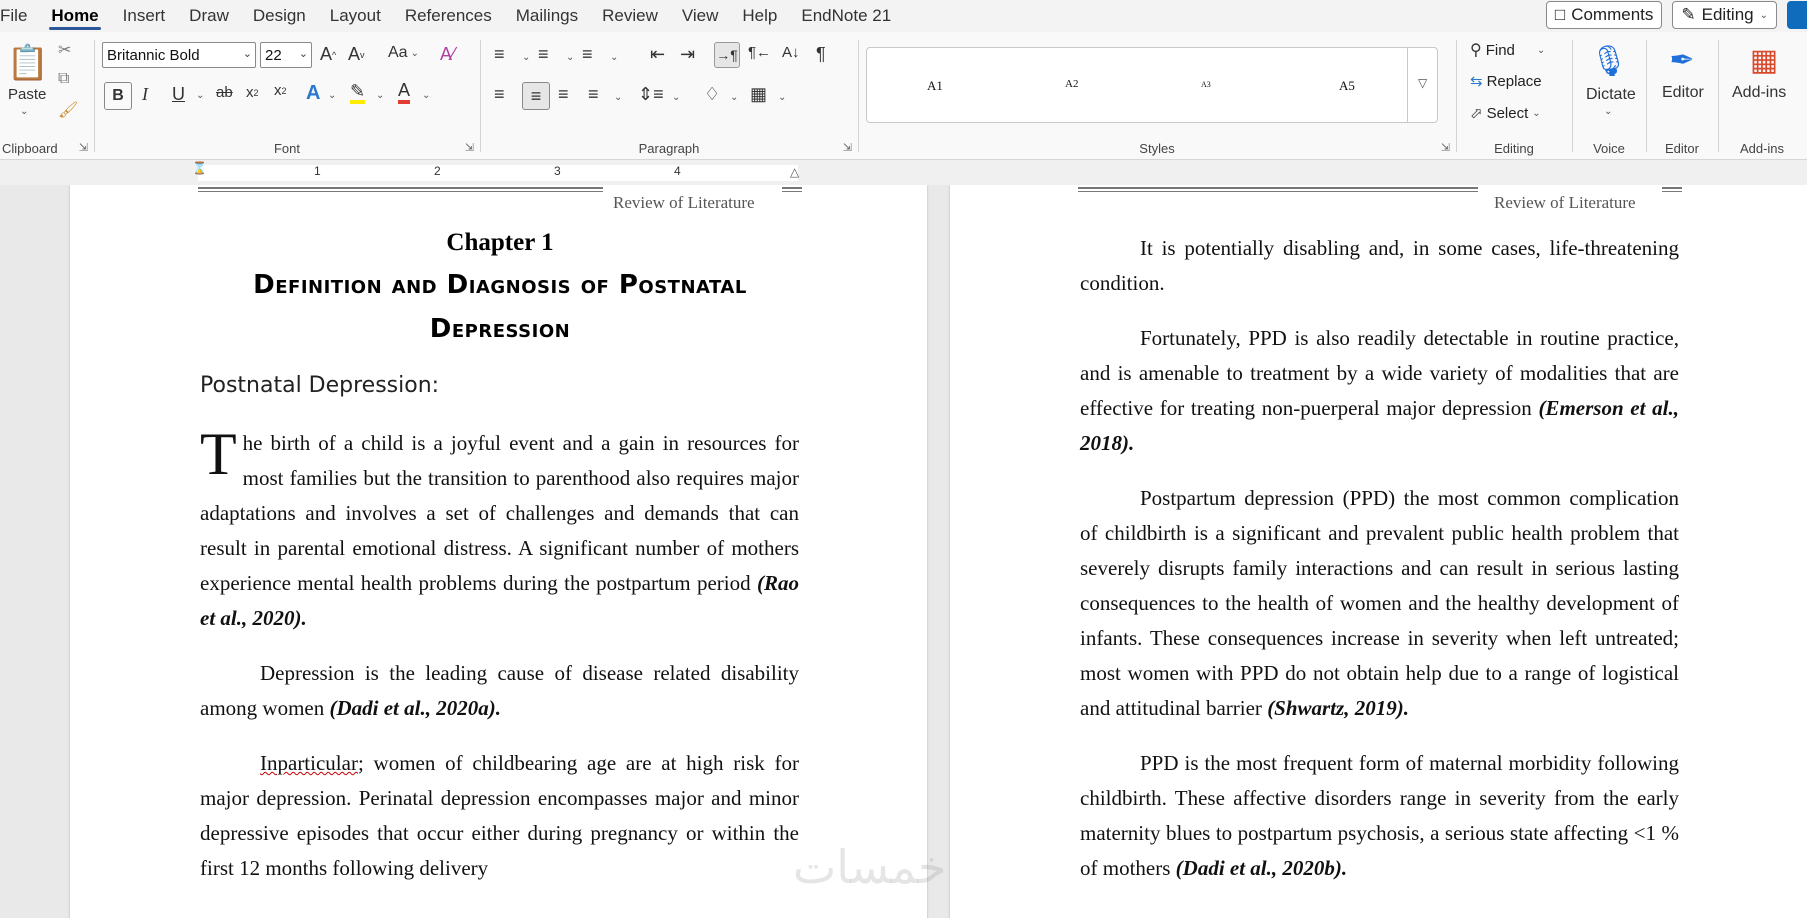 The height and width of the screenshot is (918, 1807). Describe the element at coordinates (734, 97) in the screenshot. I see `shading-dropdown-icon: ⌄` at that location.